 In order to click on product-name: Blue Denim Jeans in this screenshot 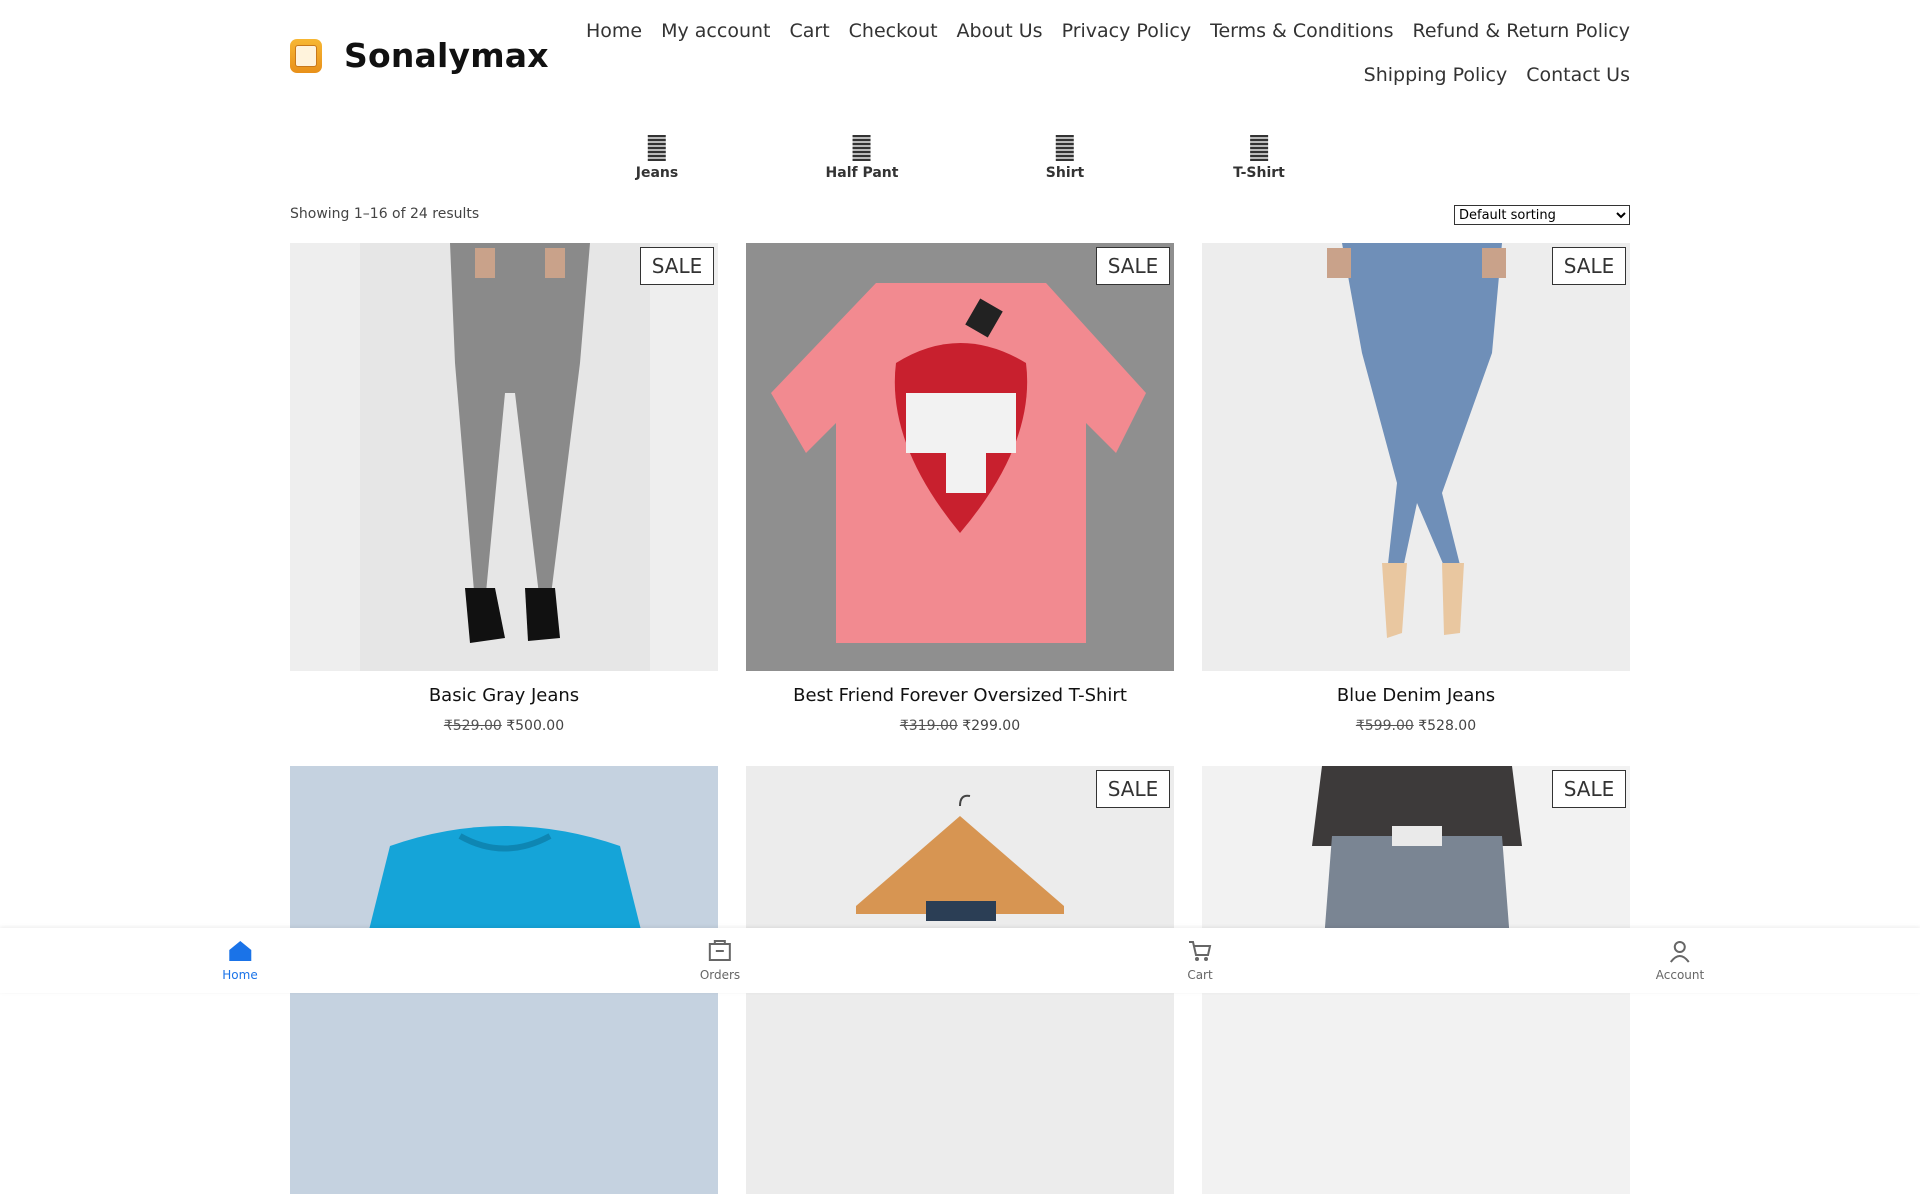, I will do `click(1416, 695)`.